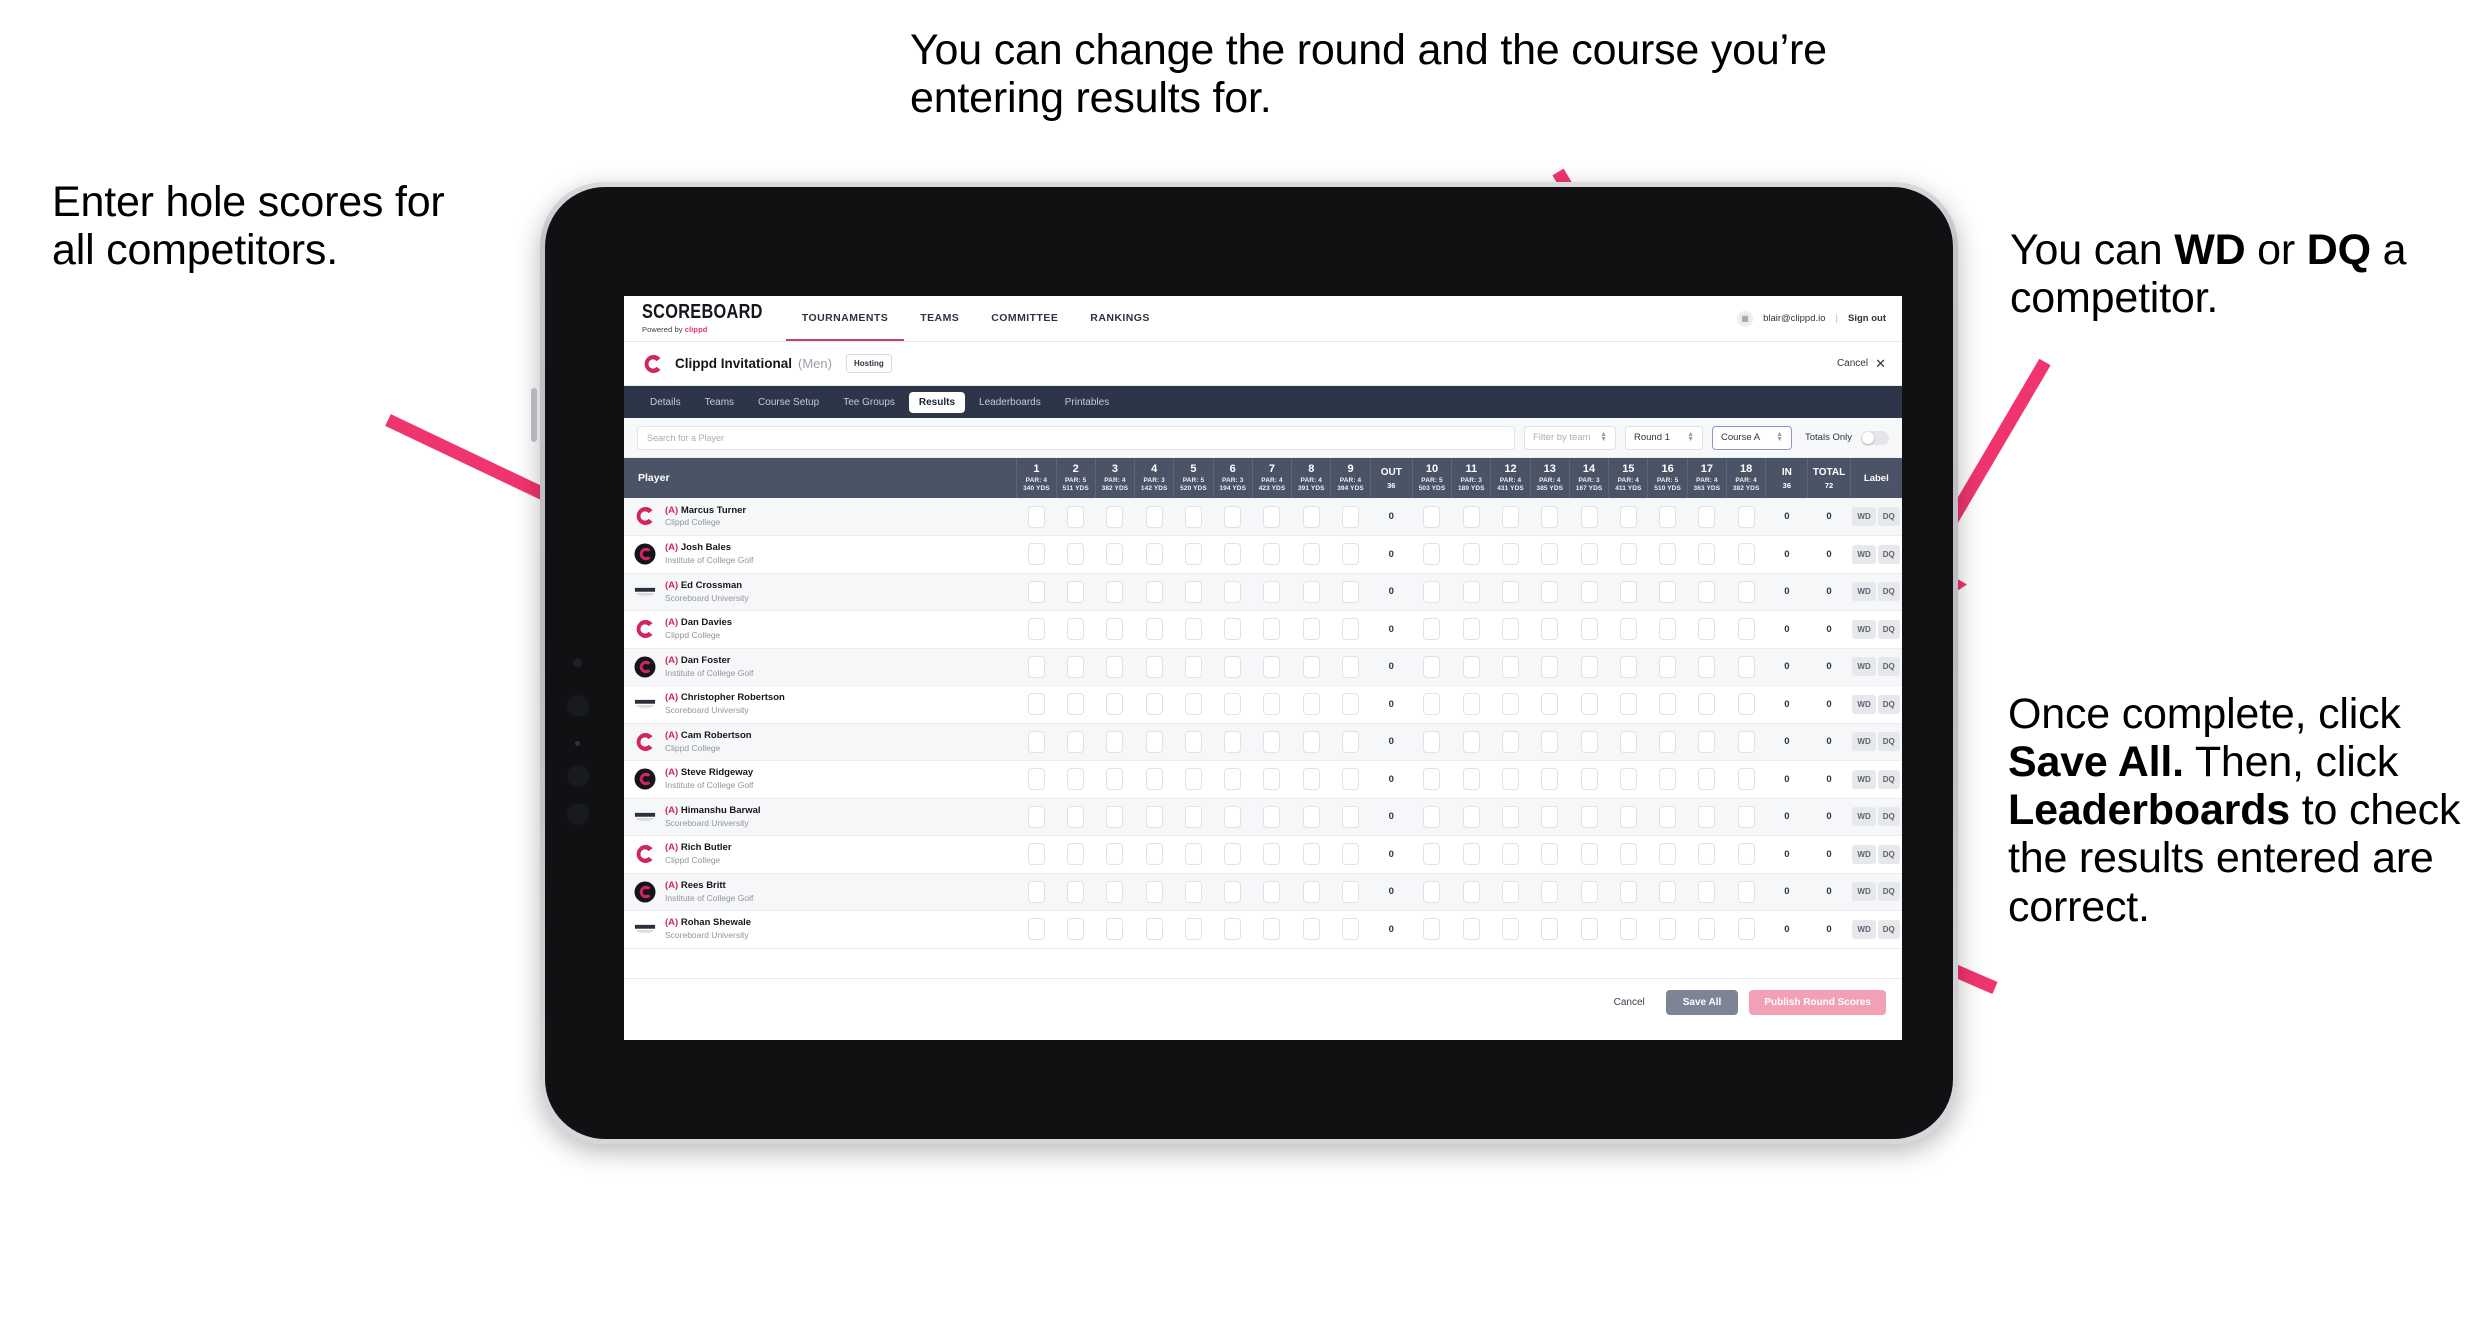 The height and width of the screenshot is (1339, 2489). I want to click on course-select: Course A ▲ ▼, so click(1752, 437).